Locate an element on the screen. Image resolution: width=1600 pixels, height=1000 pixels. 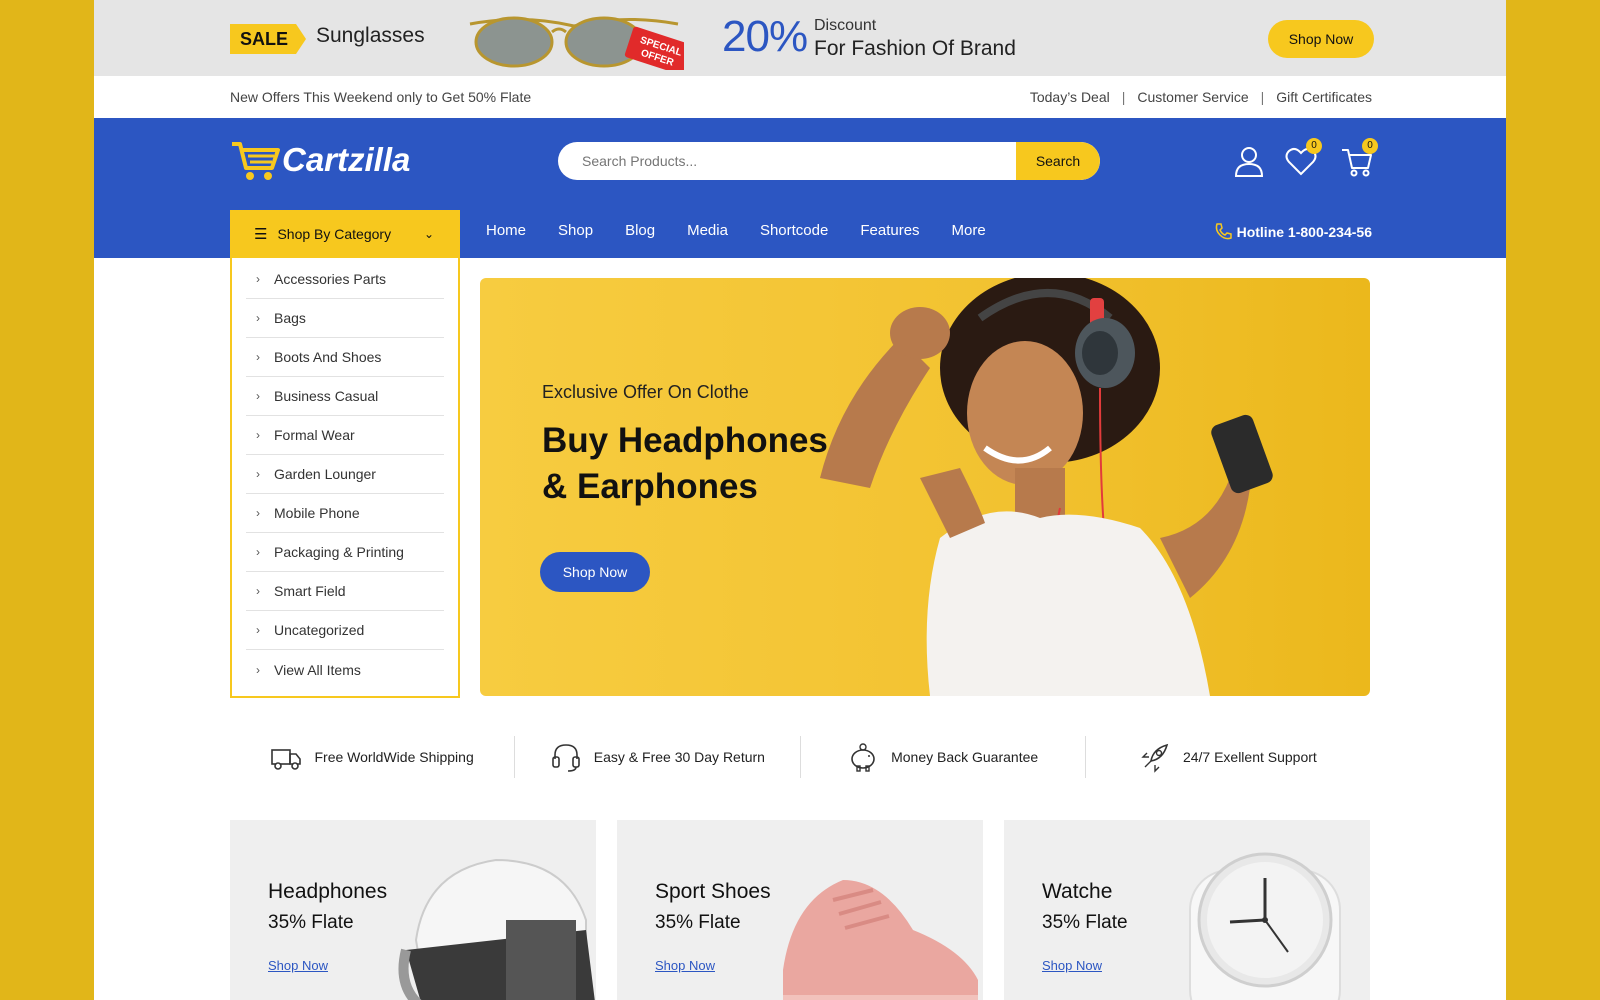
banner-title: Headphones is located at coordinates (328, 891).